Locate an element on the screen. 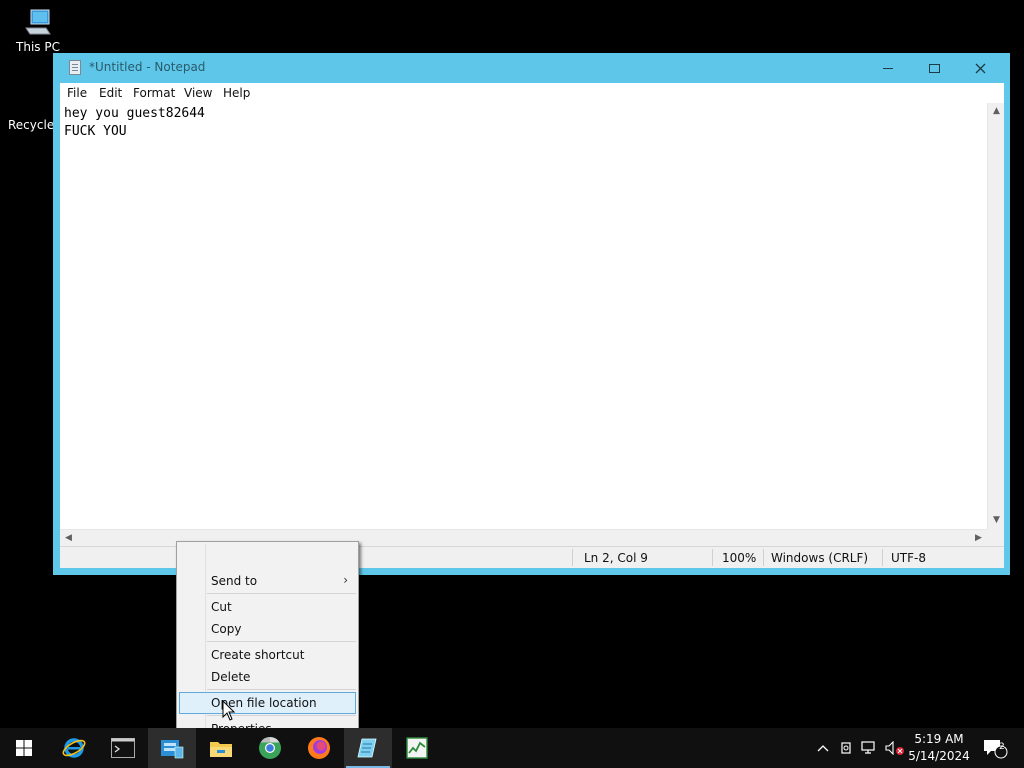 The image size is (1024, 768). volume-button is located at coordinates (895, 748).